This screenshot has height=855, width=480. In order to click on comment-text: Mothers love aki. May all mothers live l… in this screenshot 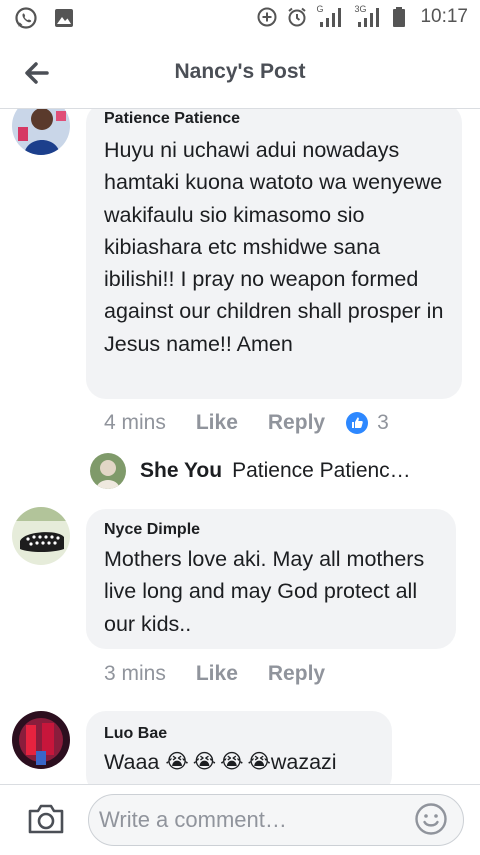, I will do `click(264, 591)`.